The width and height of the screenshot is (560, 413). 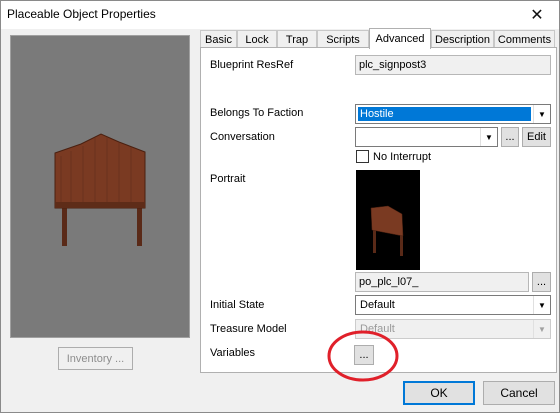 What do you see at coordinates (388, 220) in the screenshot?
I see `portrait-image` at bounding box center [388, 220].